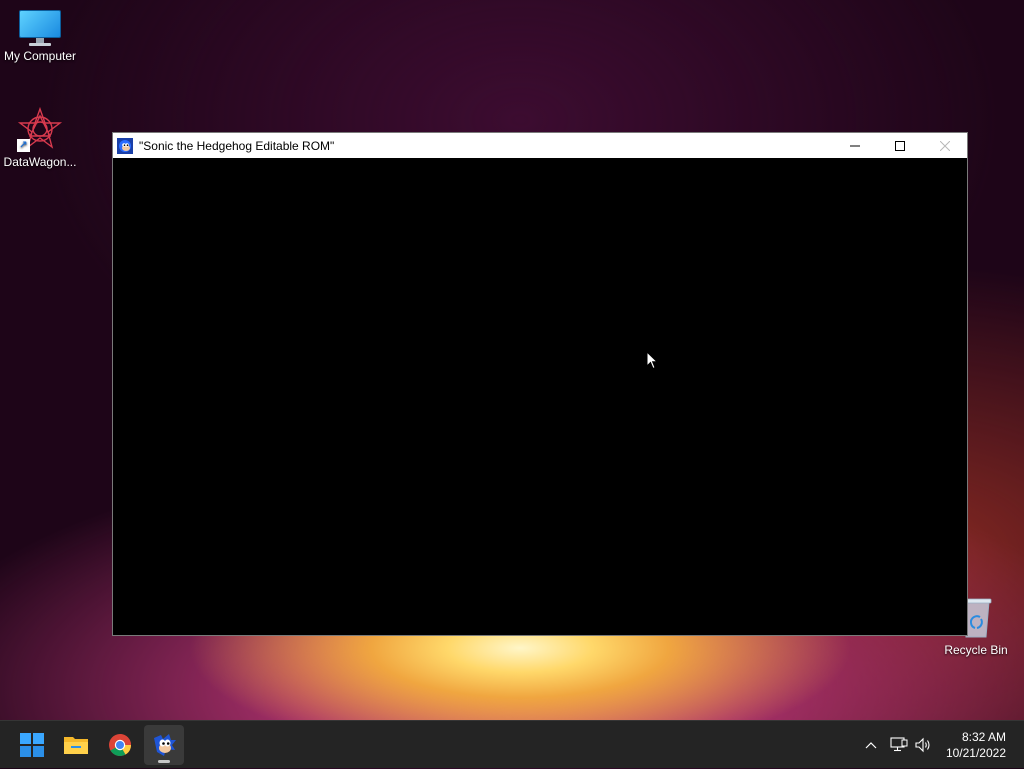 This screenshot has height=769, width=1024. What do you see at coordinates (976, 650) in the screenshot?
I see `recycle-bin-label: Recycle Bin` at bounding box center [976, 650].